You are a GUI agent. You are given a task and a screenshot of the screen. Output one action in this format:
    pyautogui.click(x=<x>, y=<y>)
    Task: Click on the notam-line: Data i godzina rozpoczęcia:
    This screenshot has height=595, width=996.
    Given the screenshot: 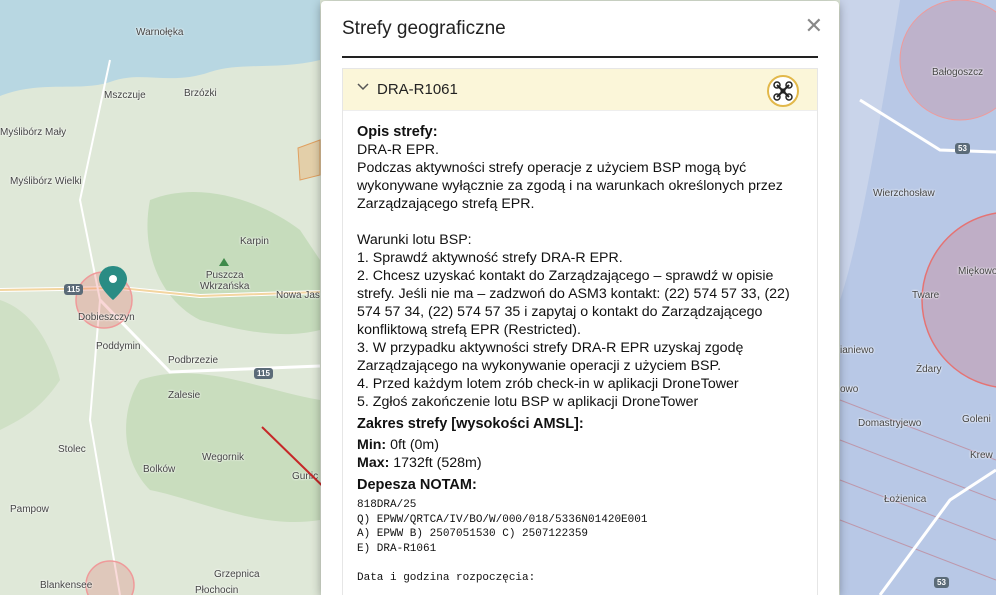 What is the action you would take?
    pyautogui.click(x=446, y=577)
    